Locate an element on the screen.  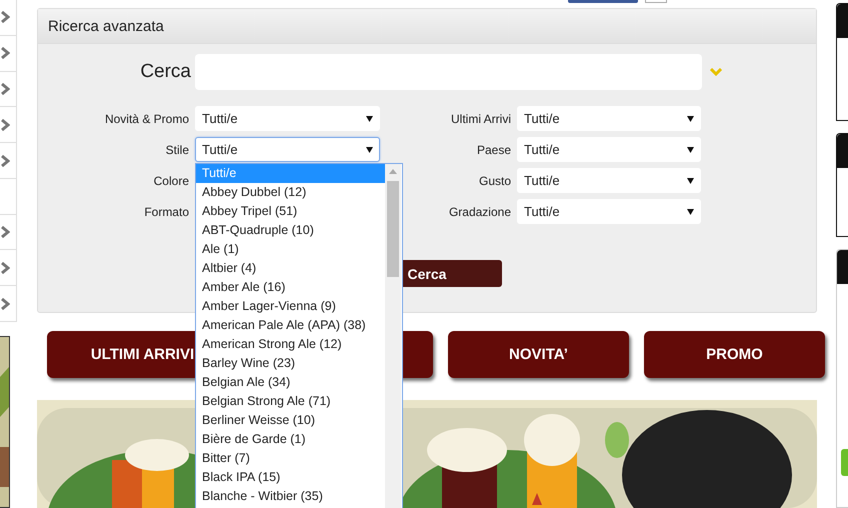
search-label: Cerca is located at coordinates (165, 72).